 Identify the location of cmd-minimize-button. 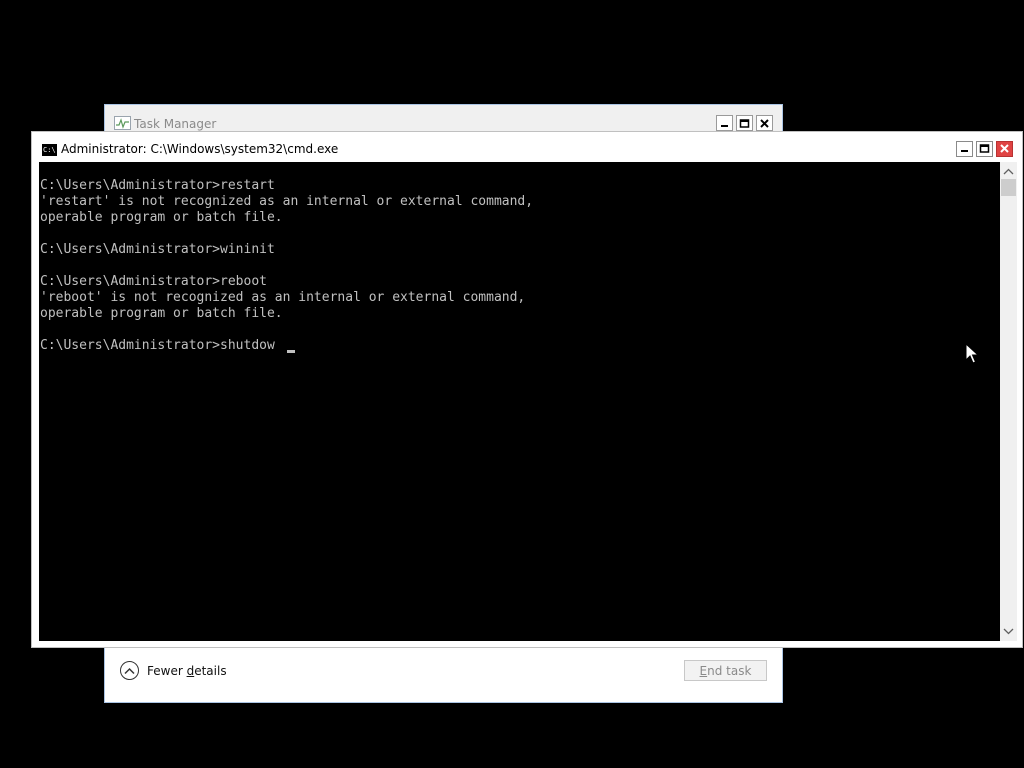
(964, 149).